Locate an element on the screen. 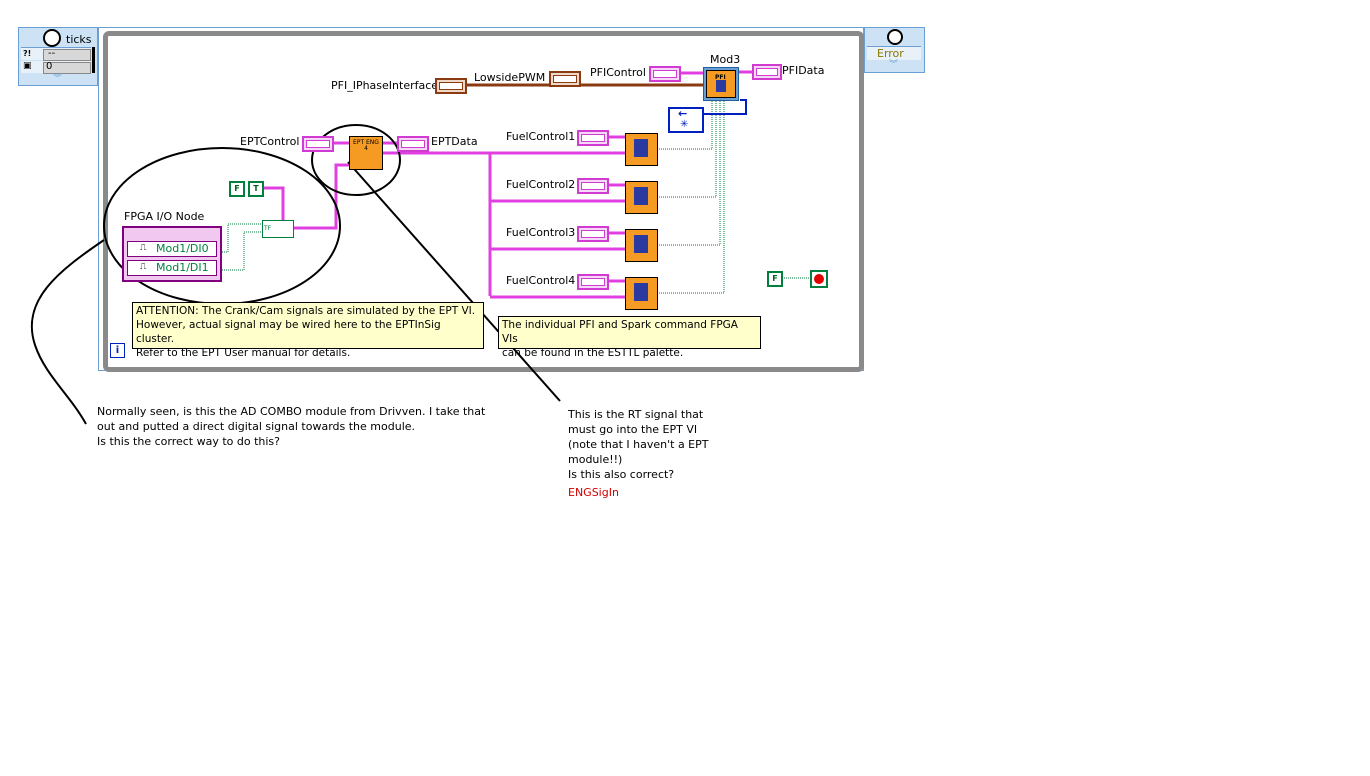  di1-wire is located at coordinates (241, 251).